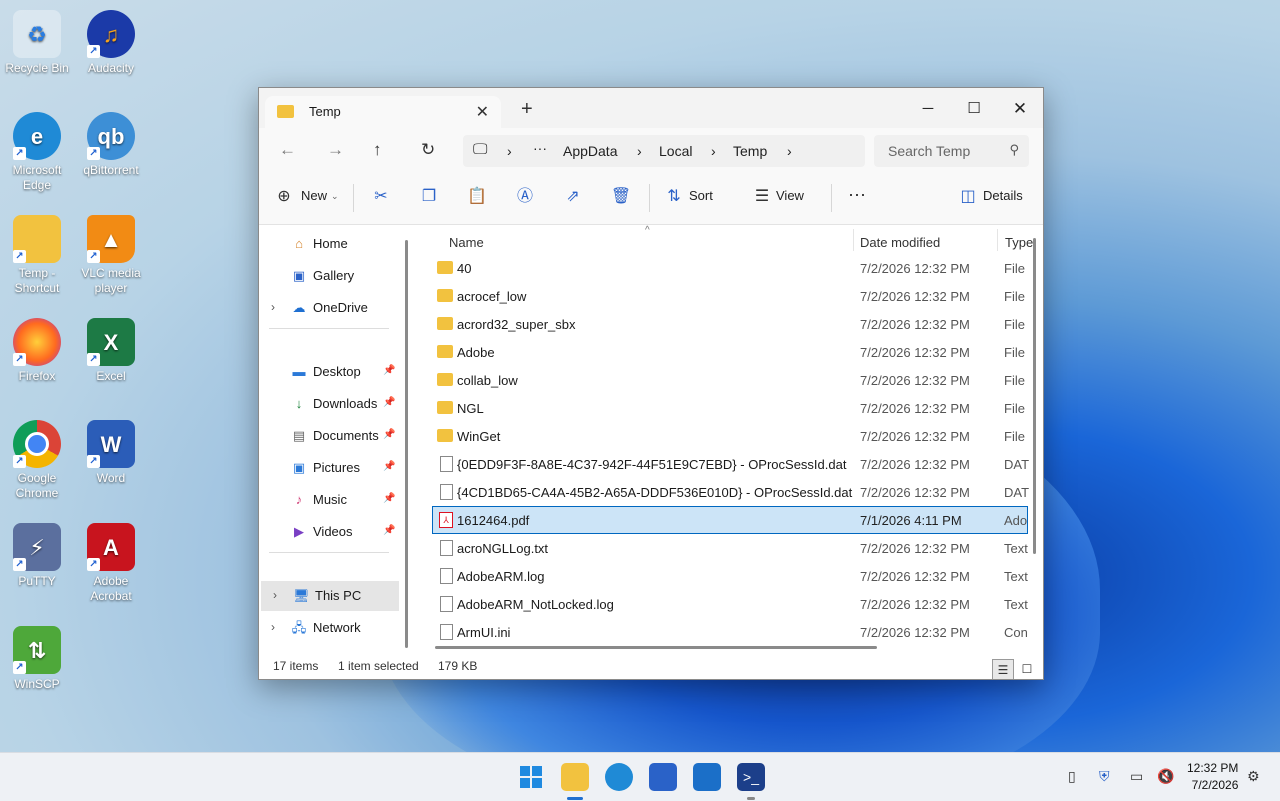  What do you see at coordinates (328, 404) in the screenshot?
I see `nav-downloads: ↓ Downloads 📌` at bounding box center [328, 404].